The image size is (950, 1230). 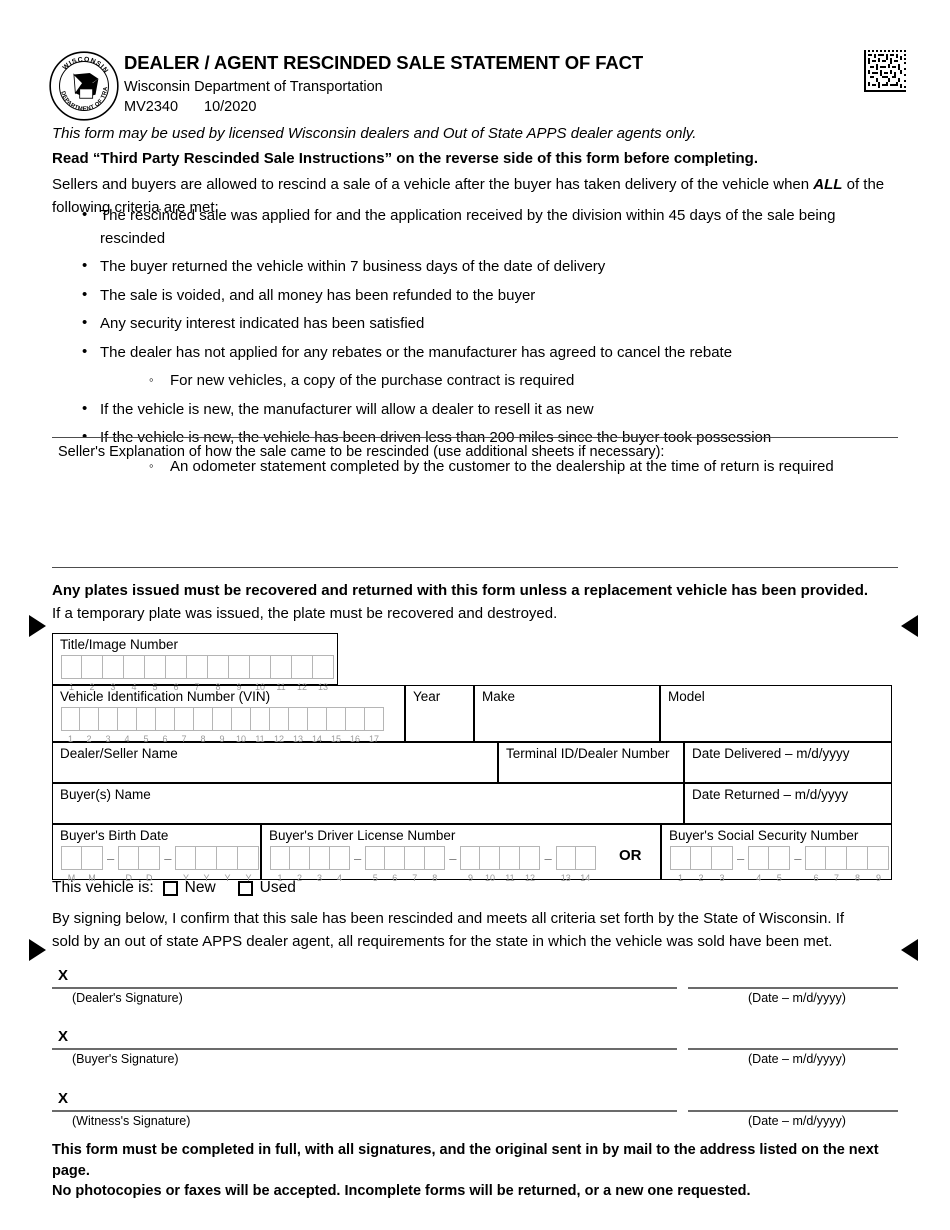 I want to click on signature-line-witness, so click(x=364, y=1111).